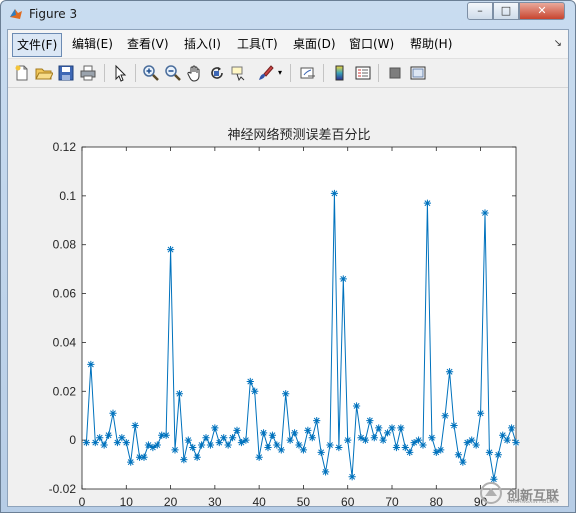 Image resolution: width=576 pixels, height=513 pixels. What do you see at coordinates (314, 44) in the screenshot?
I see `menu-desktop: 桌面(D)` at bounding box center [314, 44].